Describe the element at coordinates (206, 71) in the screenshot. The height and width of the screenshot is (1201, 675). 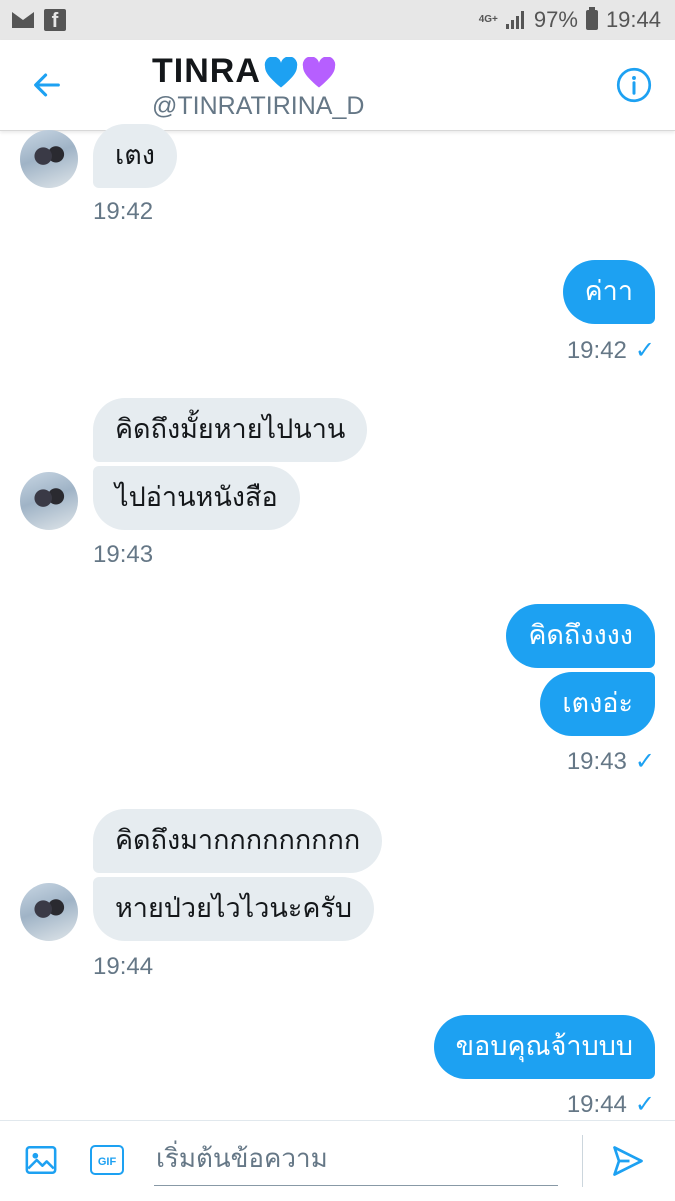
I see `contact-name: TINRA` at that location.